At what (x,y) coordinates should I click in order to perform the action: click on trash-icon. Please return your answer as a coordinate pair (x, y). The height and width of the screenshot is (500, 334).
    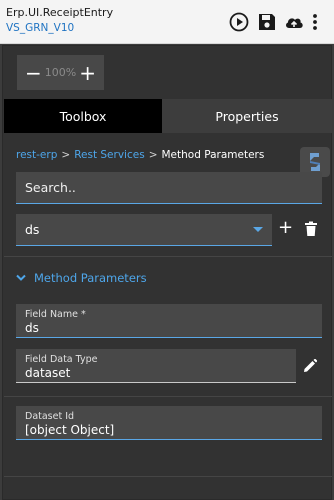
    Looking at the image, I should click on (311, 229).